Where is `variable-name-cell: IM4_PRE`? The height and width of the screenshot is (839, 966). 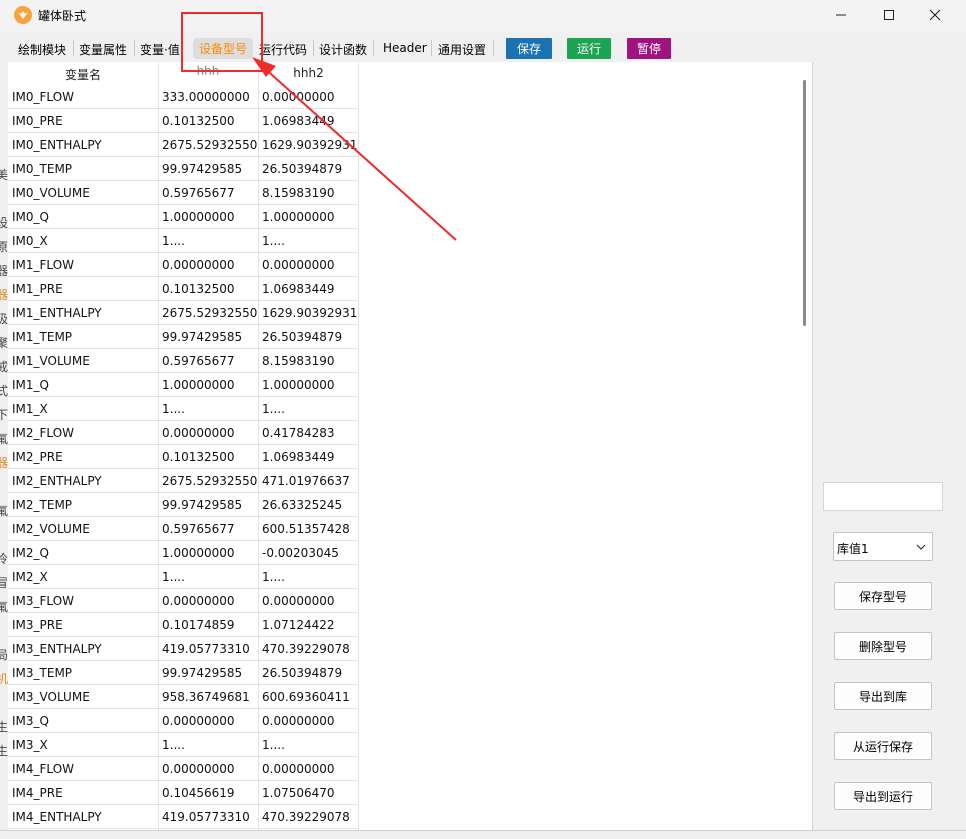
variable-name-cell: IM4_PRE is located at coordinates (37, 793).